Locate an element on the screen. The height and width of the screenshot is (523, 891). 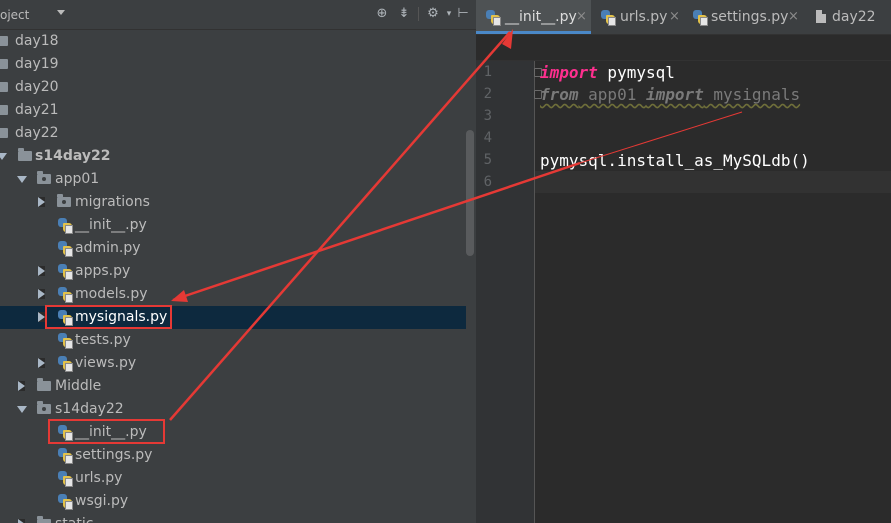
document-icon is located at coordinates (821, 16).